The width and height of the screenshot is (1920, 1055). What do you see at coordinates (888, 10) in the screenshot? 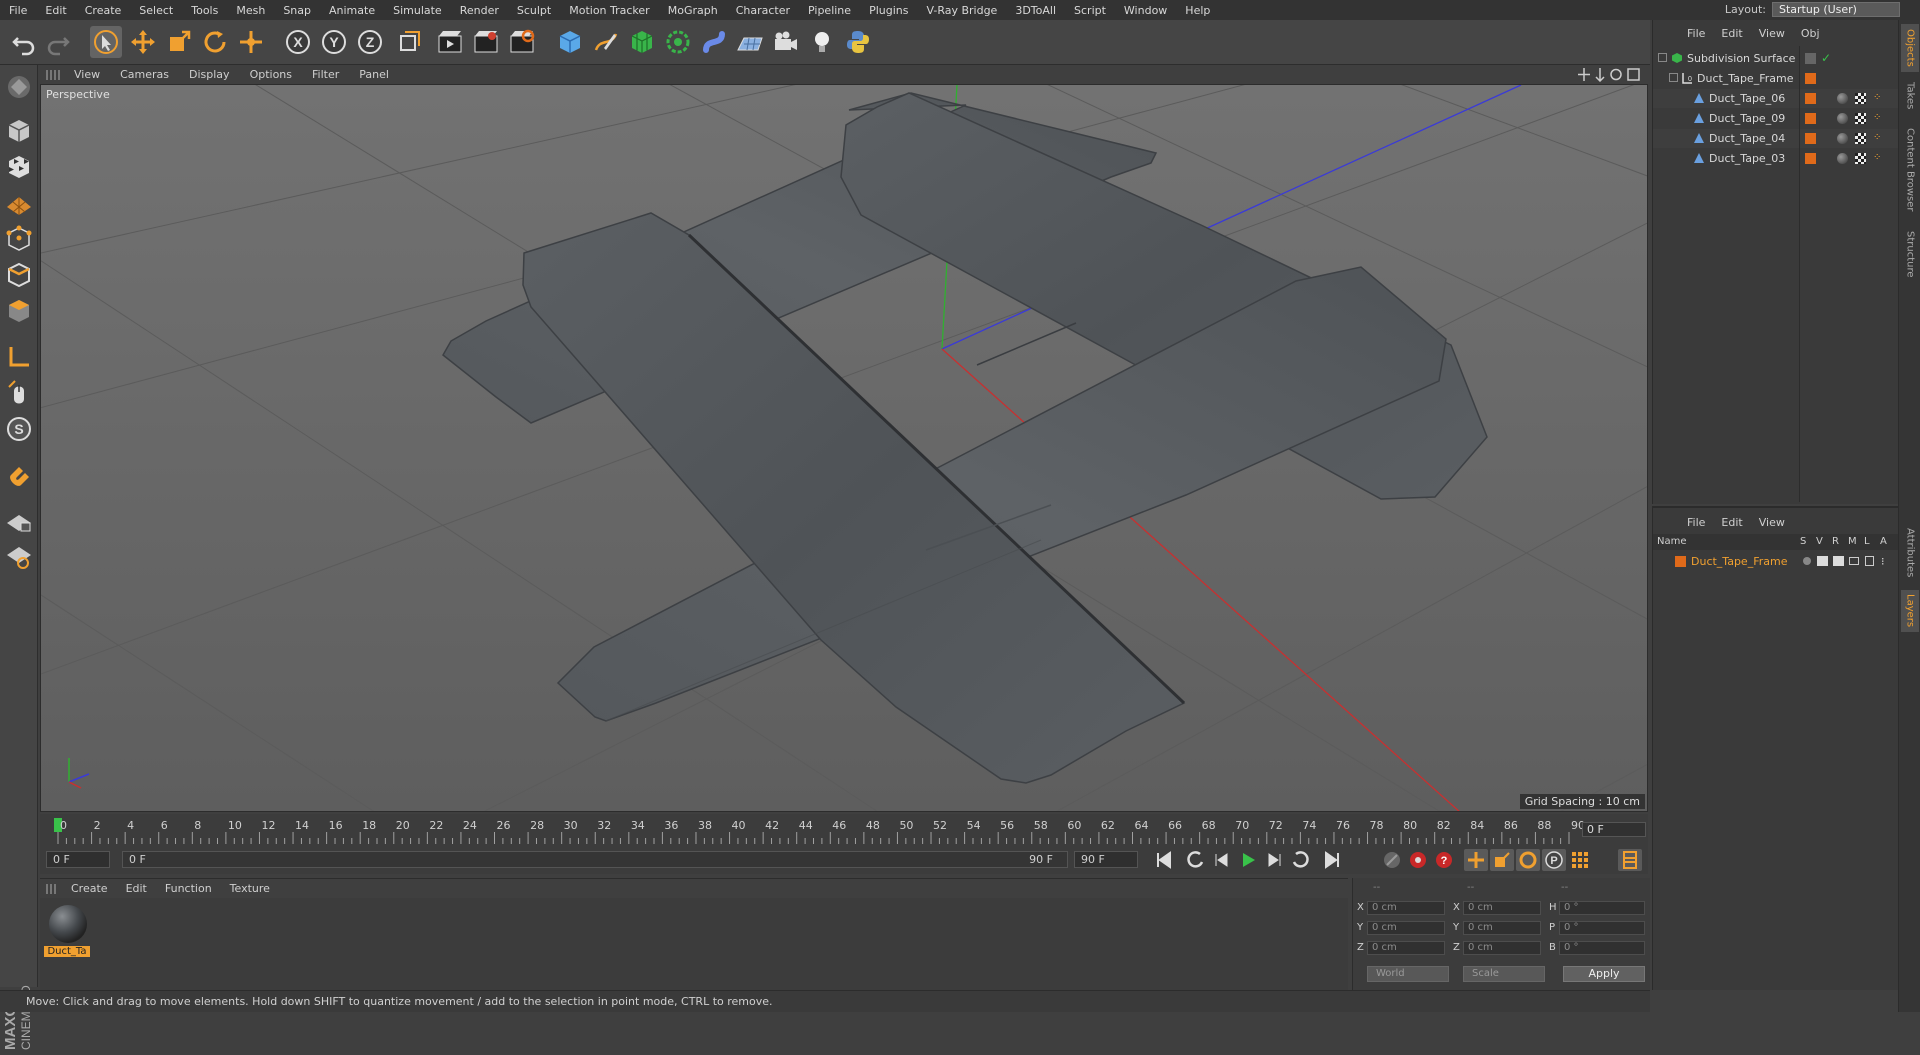
I see `menu-plugins: Plugins` at bounding box center [888, 10].